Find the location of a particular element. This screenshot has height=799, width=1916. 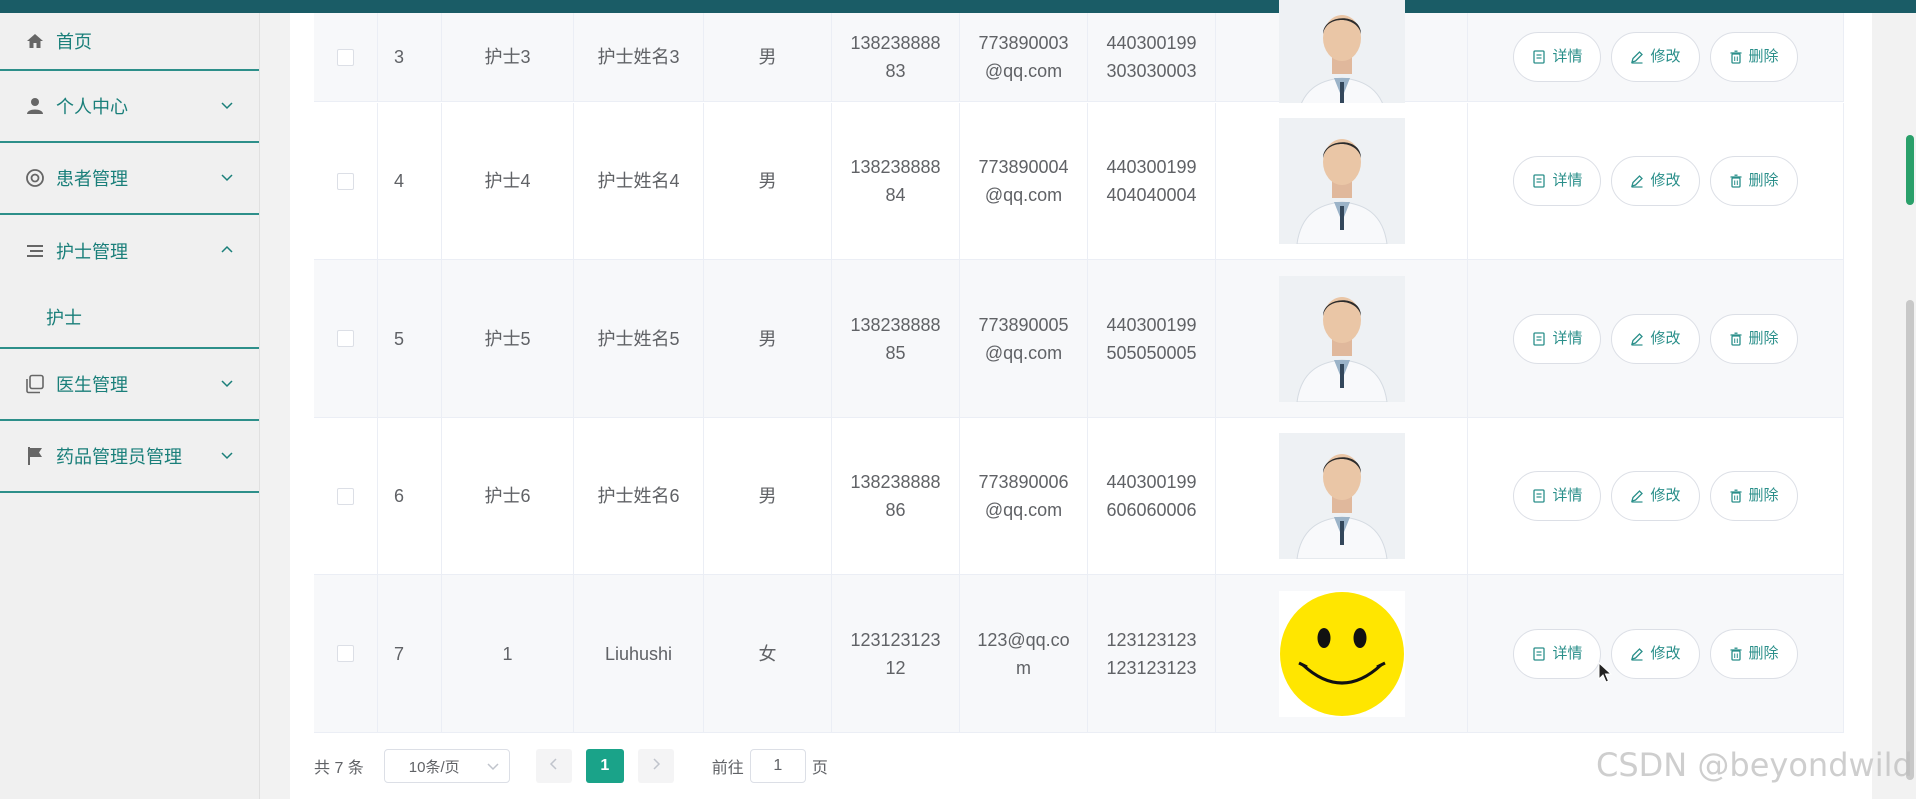

email-text: 773890006 @qq.com is located at coordinates (1023, 496).